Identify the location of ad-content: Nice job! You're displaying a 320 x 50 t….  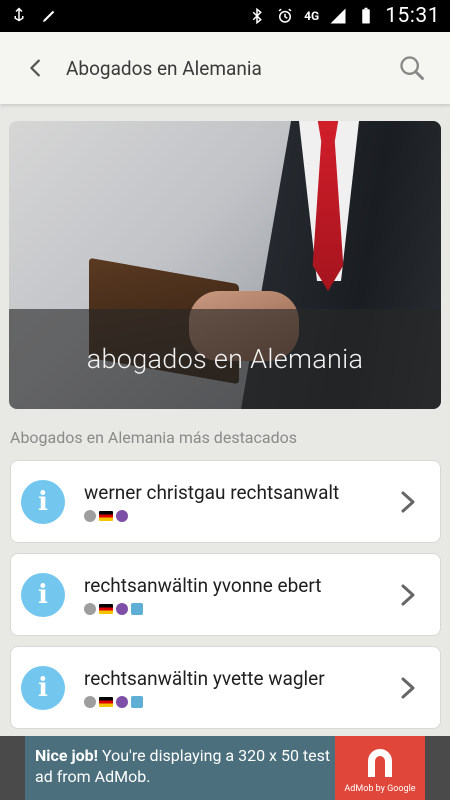
(225, 768).